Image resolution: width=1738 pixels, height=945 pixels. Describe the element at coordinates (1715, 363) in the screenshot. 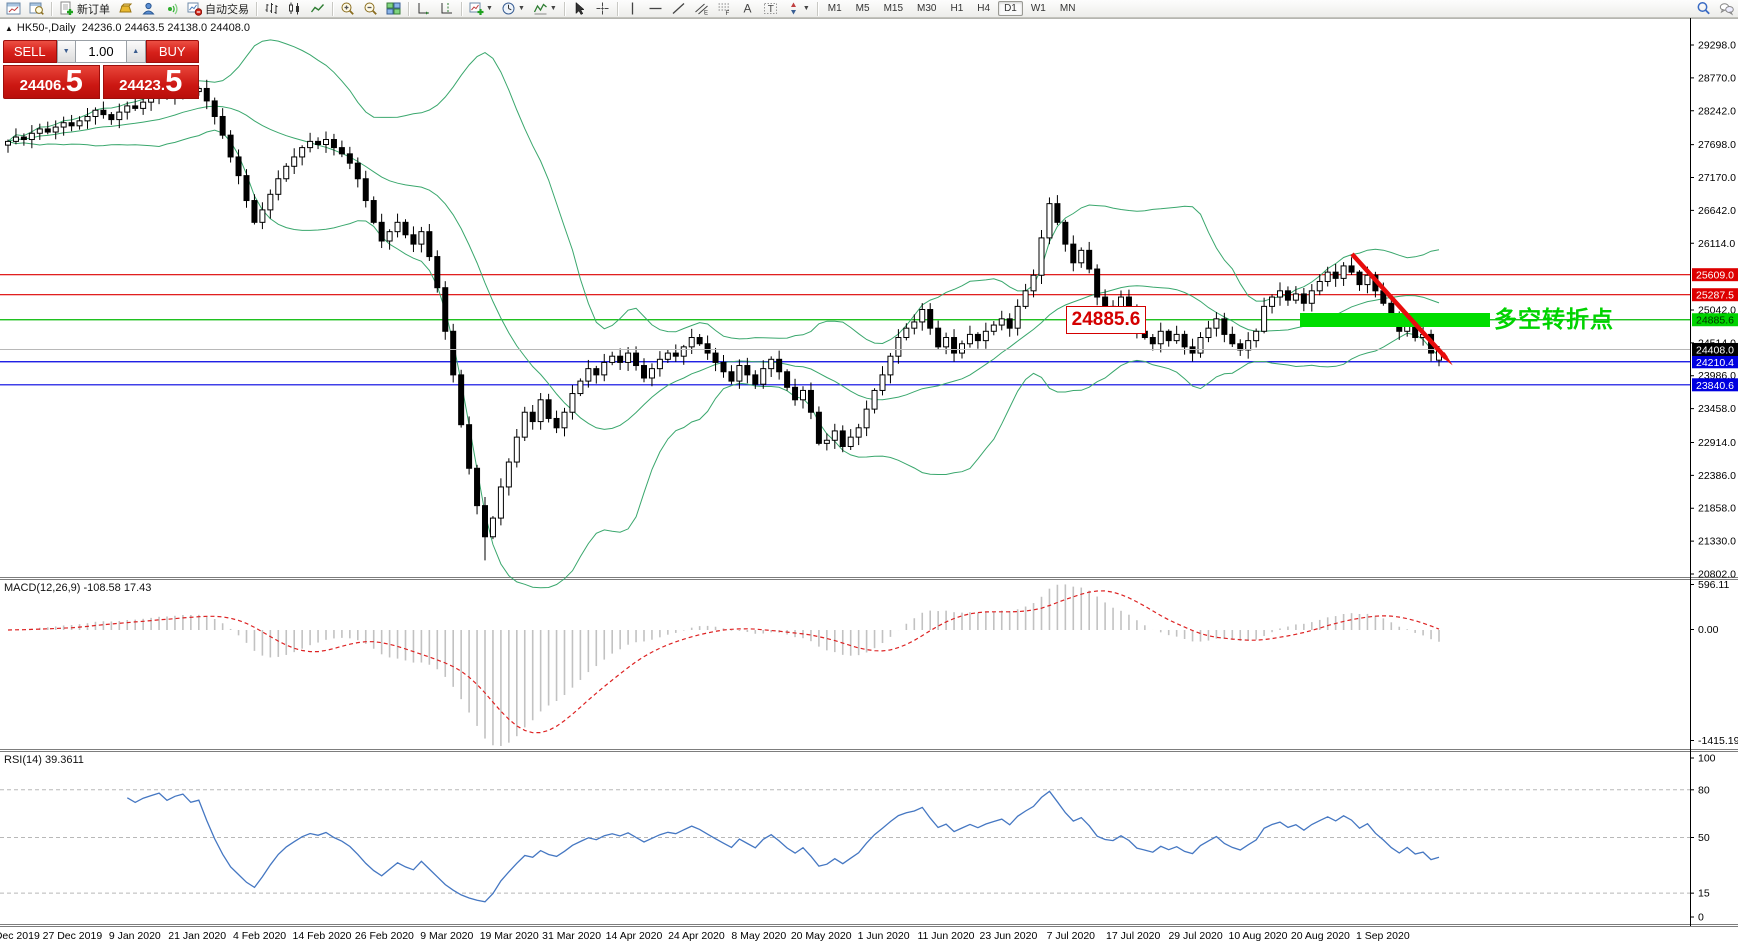

I see `support-line-1-label: 24210.4` at that location.